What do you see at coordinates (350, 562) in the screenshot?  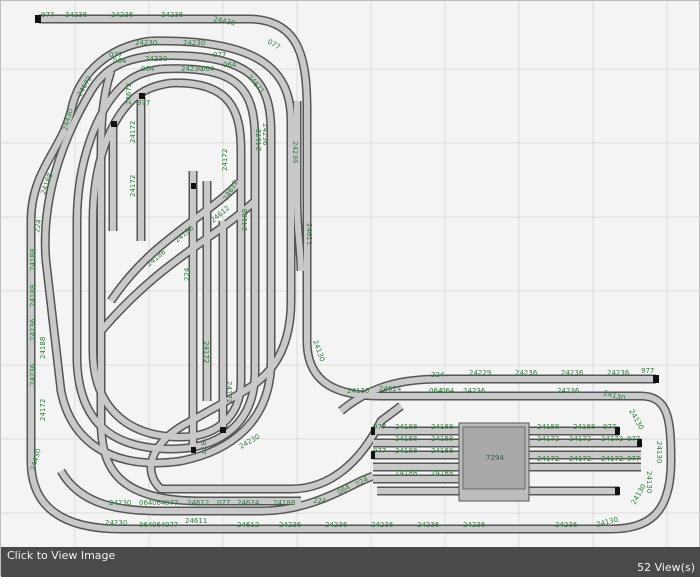 I see `image-footer-bar: Click to View Image 52 View(s)` at bounding box center [350, 562].